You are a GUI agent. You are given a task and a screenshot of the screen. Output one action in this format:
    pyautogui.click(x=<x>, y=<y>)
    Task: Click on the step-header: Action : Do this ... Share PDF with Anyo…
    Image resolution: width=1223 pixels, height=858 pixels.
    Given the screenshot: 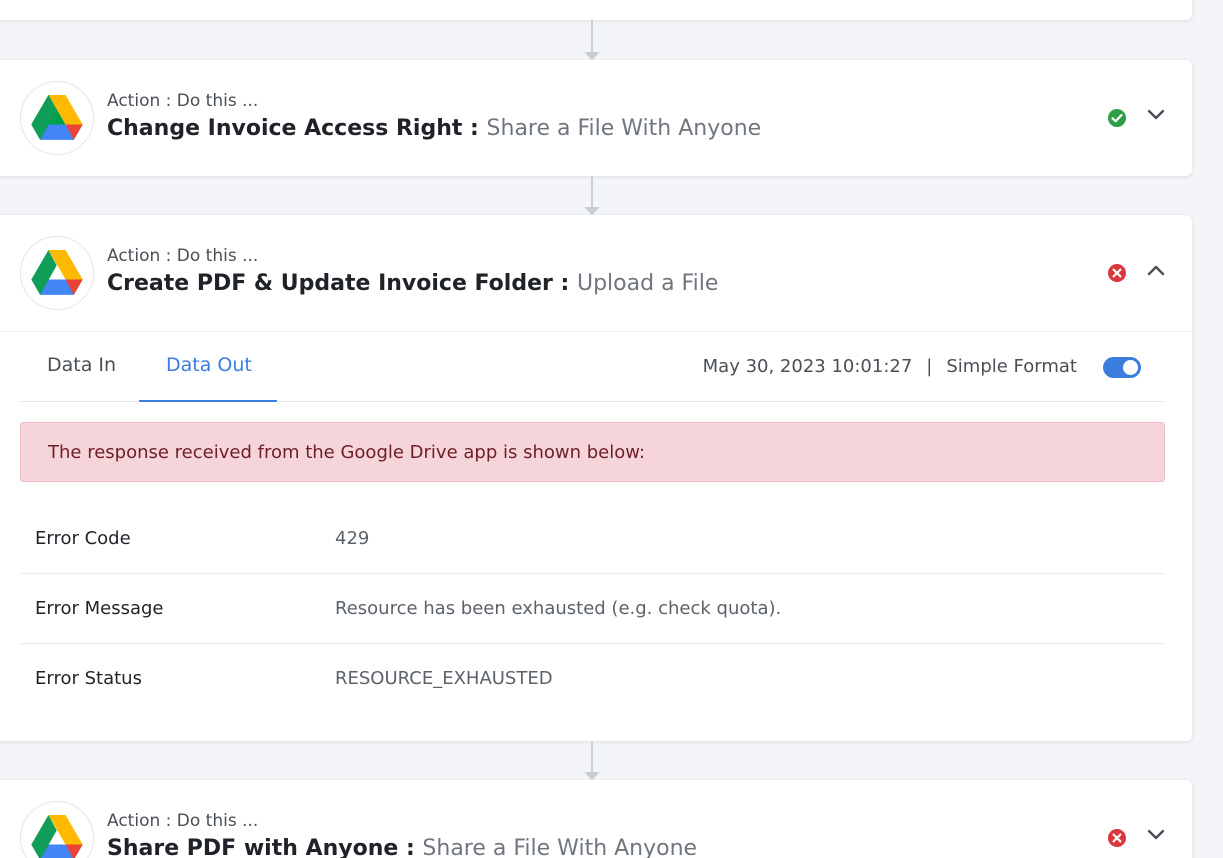 What is the action you would take?
    pyautogui.click(x=596, y=819)
    